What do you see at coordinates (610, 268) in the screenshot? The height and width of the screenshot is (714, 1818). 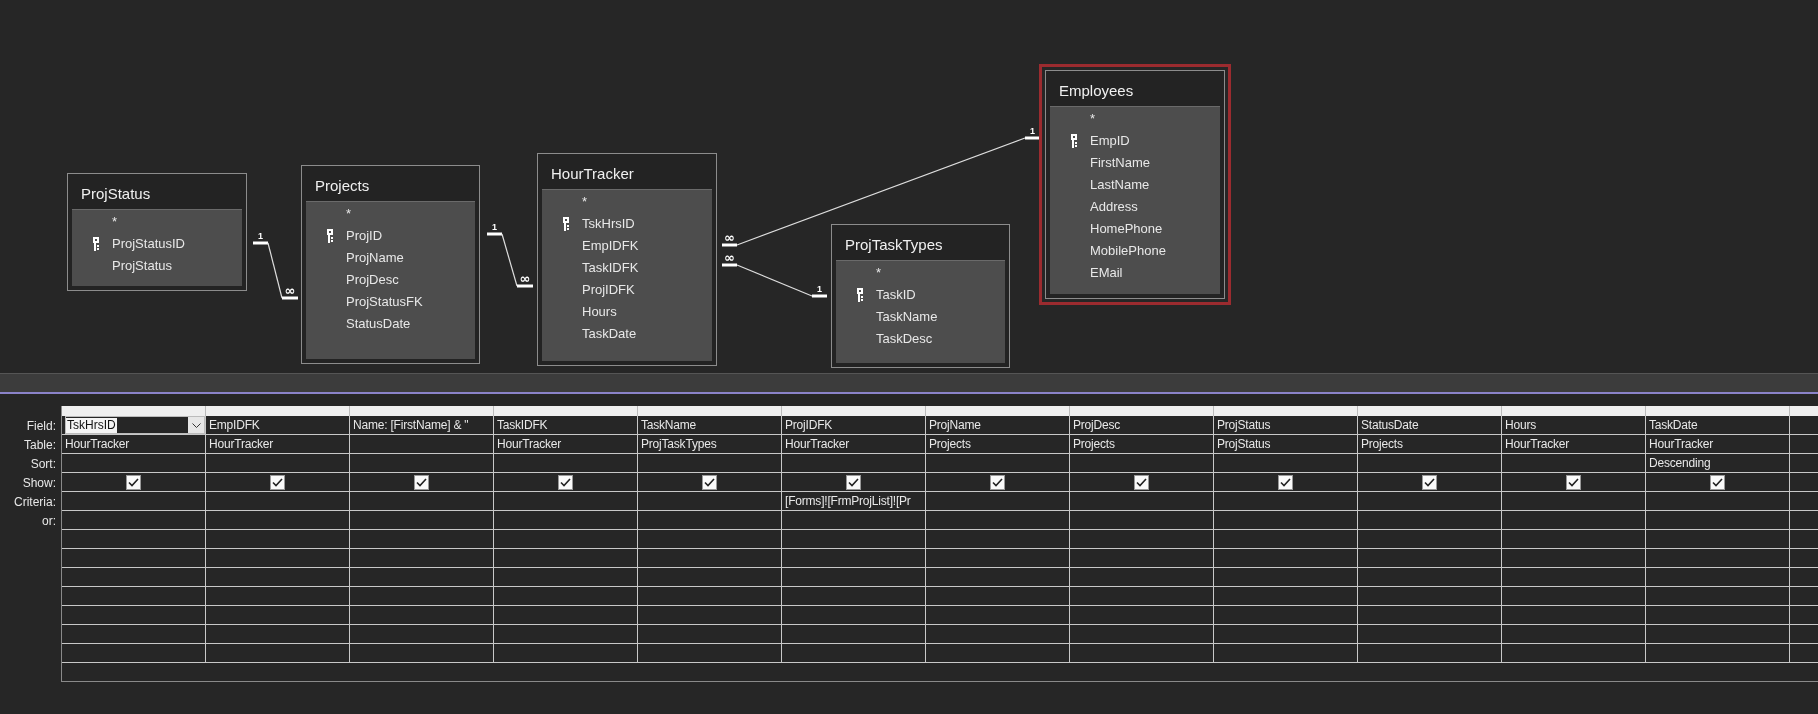 I see `field-name: TaskIDFK` at bounding box center [610, 268].